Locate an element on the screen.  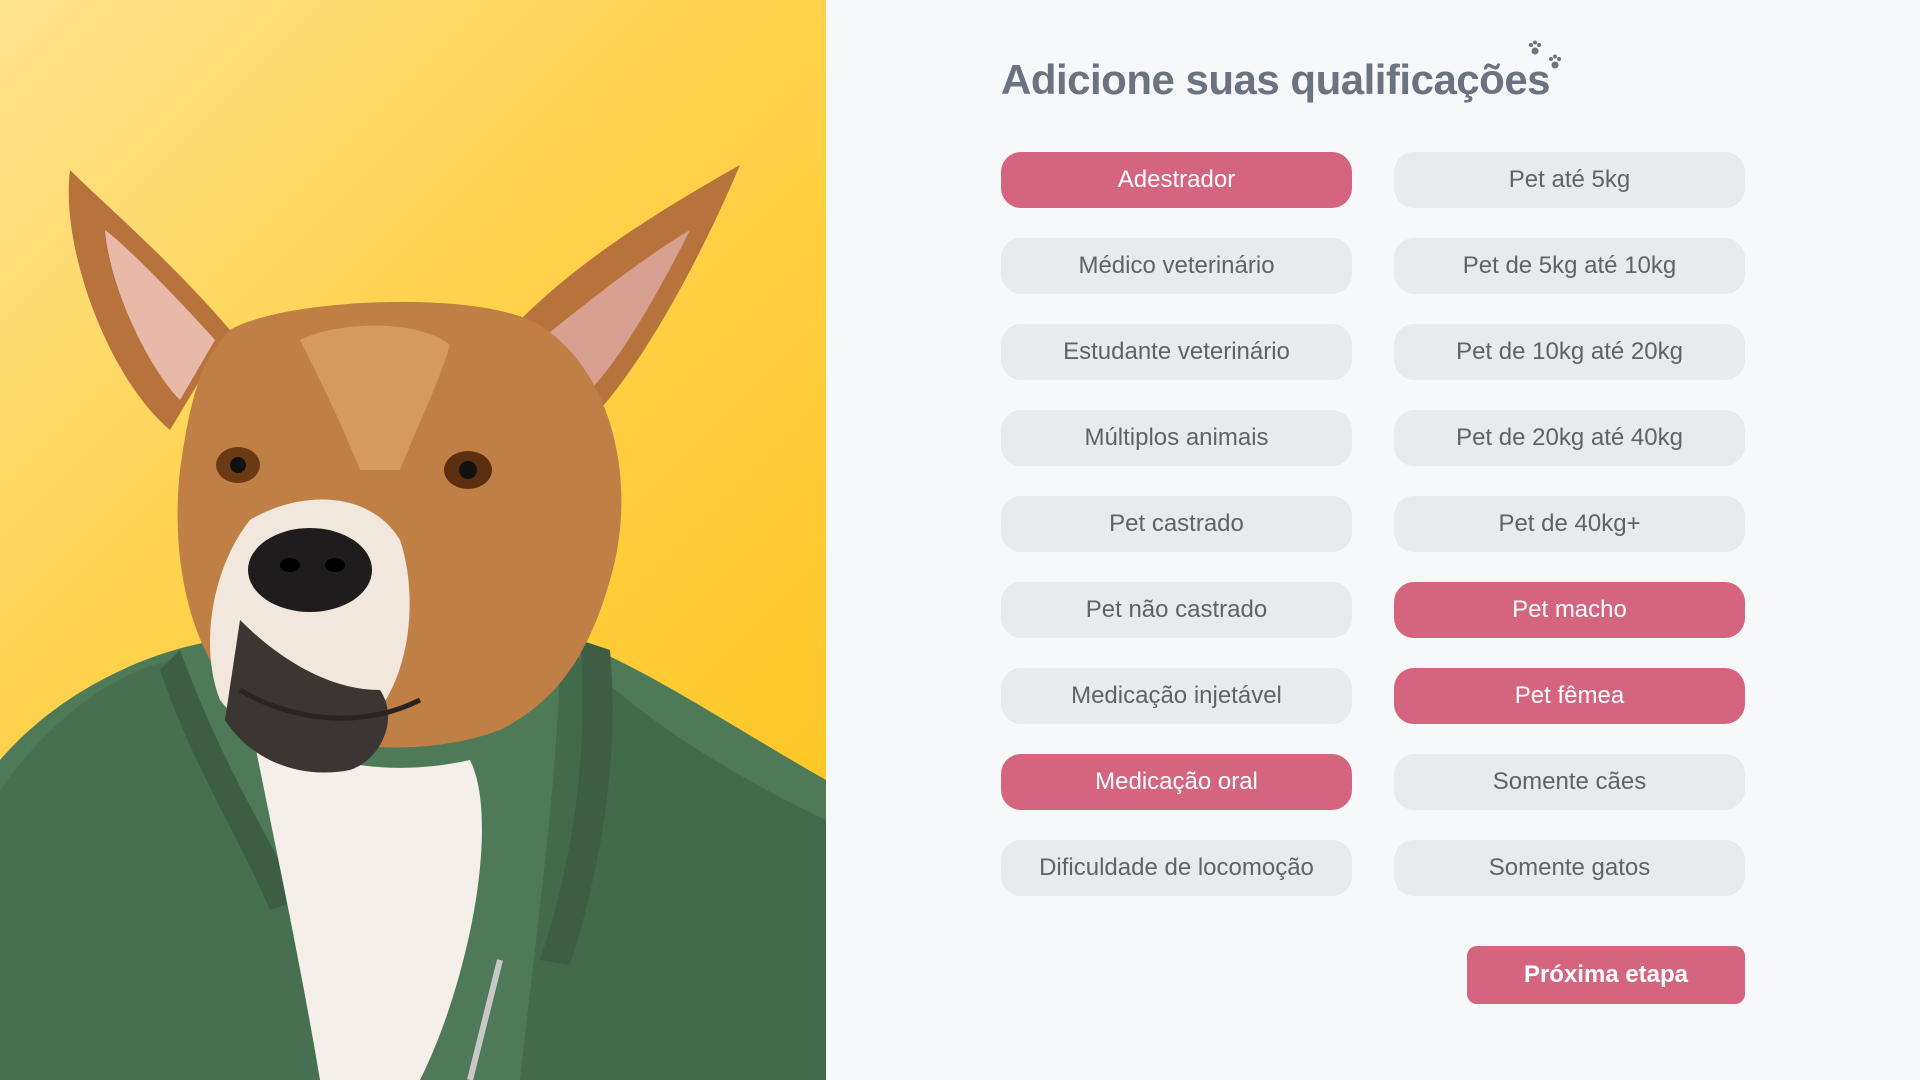
page-title: Adicione suas qualificações is located at coordinates (1276, 79).